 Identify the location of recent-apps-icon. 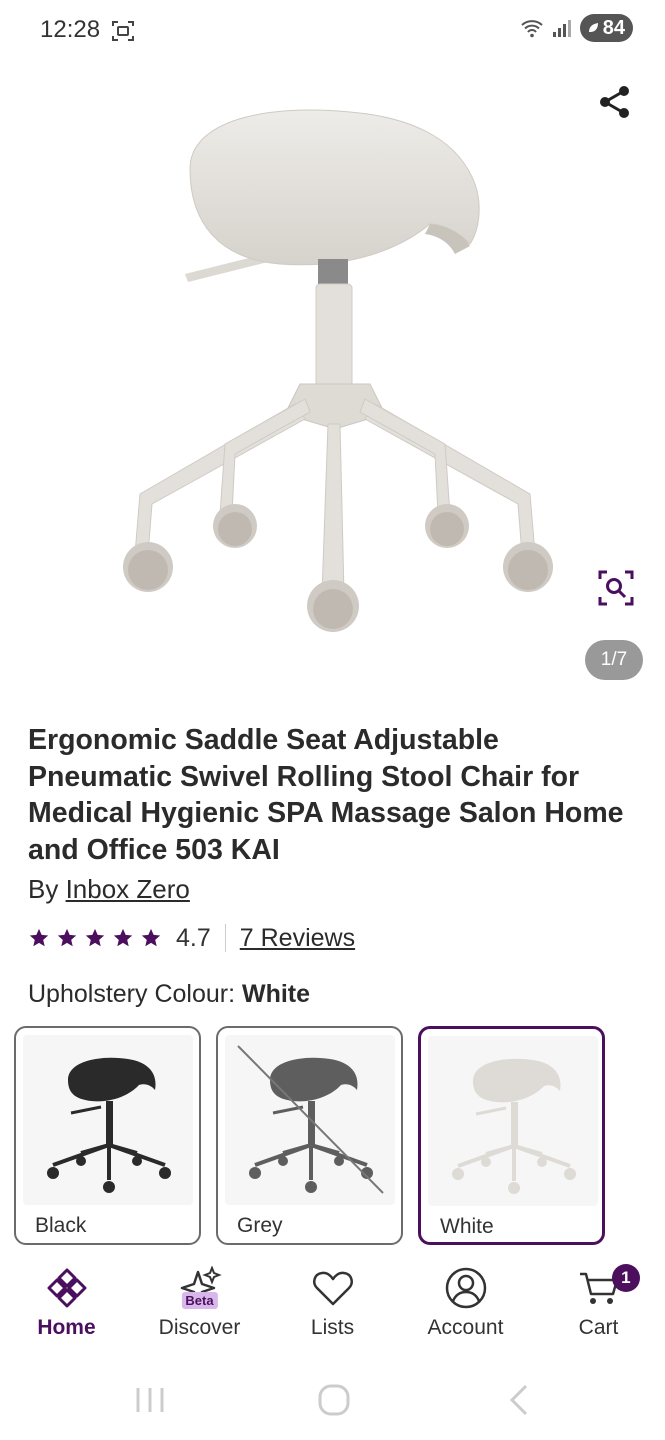
(150, 1400).